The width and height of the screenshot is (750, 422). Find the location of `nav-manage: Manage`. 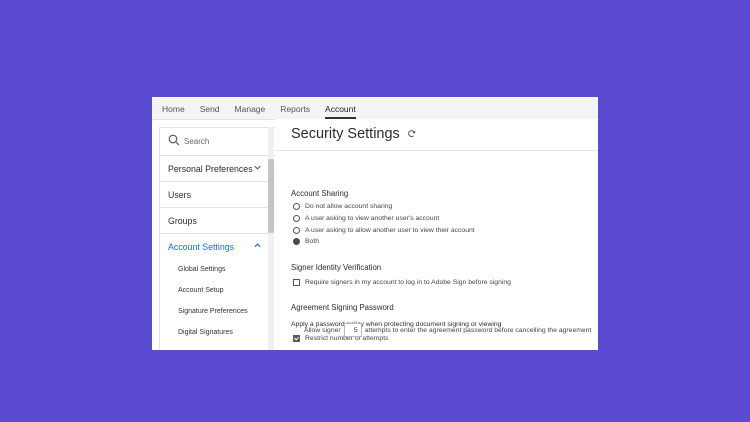

nav-manage: Manage is located at coordinates (250, 111).